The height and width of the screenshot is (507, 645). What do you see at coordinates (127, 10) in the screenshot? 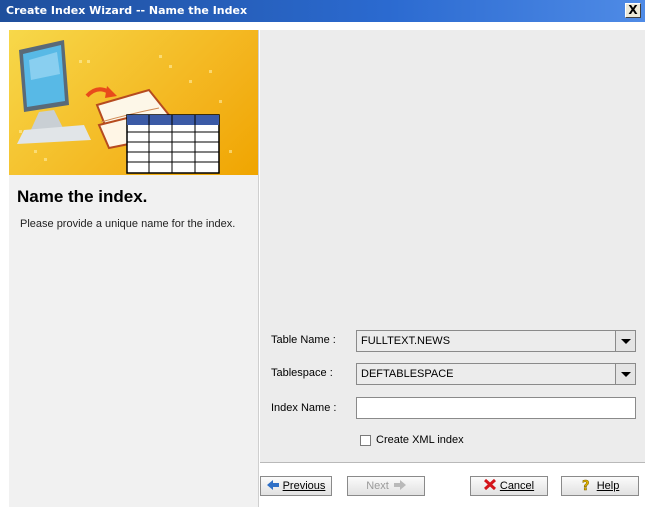
I see `window-title: Create Index Wizard -- Name the Index` at bounding box center [127, 10].